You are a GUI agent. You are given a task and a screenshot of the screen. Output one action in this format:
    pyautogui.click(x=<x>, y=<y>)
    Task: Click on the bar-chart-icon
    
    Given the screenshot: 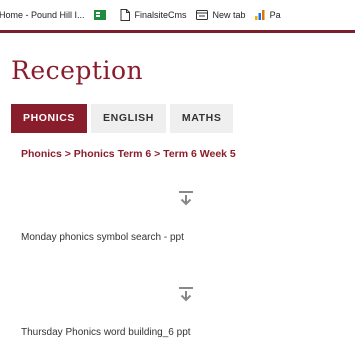 What is the action you would take?
    pyautogui.click(x=259, y=15)
    